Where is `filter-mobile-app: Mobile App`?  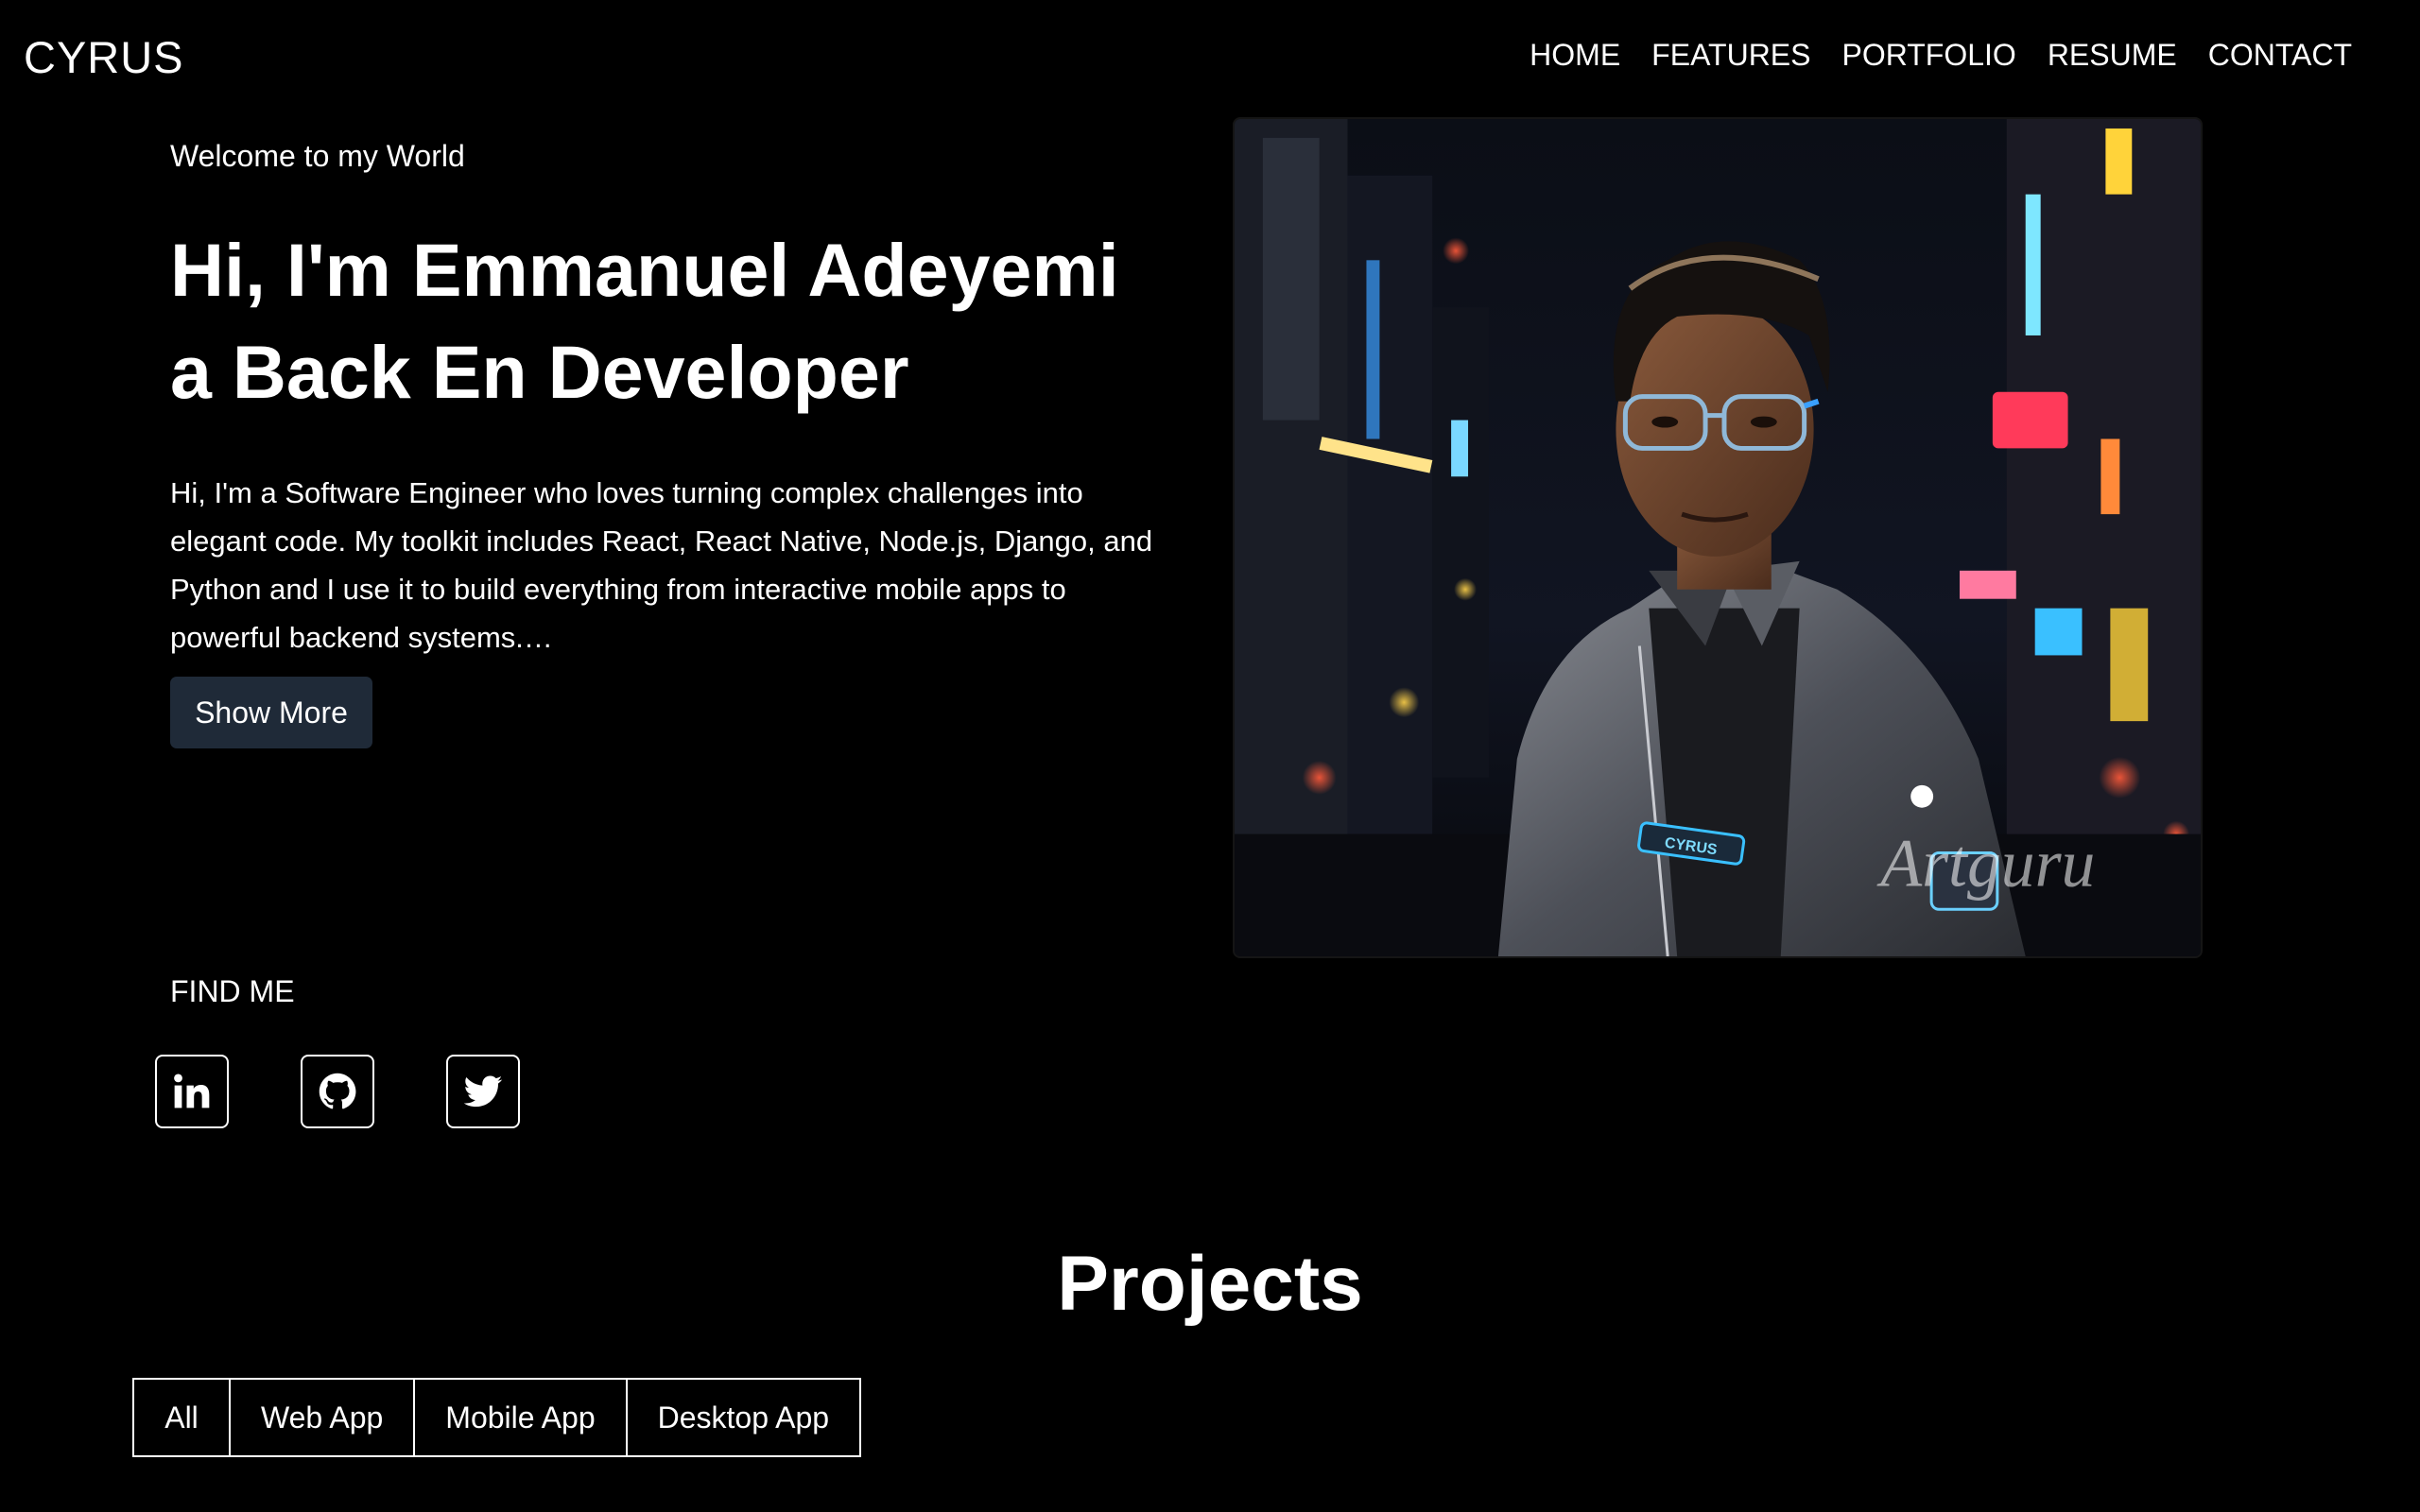 filter-mobile-app: Mobile App is located at coordinates (520, 1417).